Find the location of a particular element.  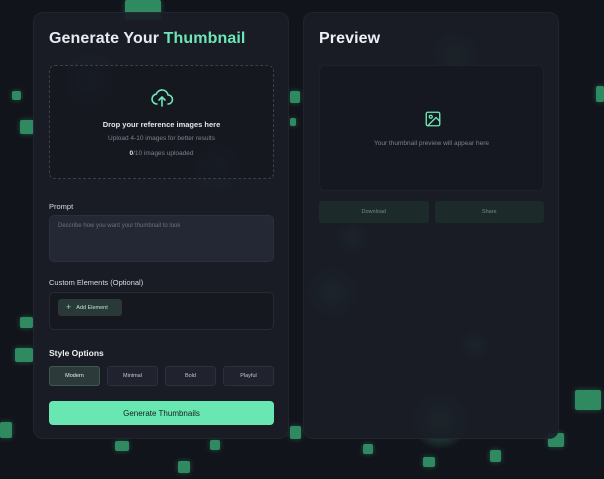

preview-actions: Download Share is located at coordinates (431, 212).